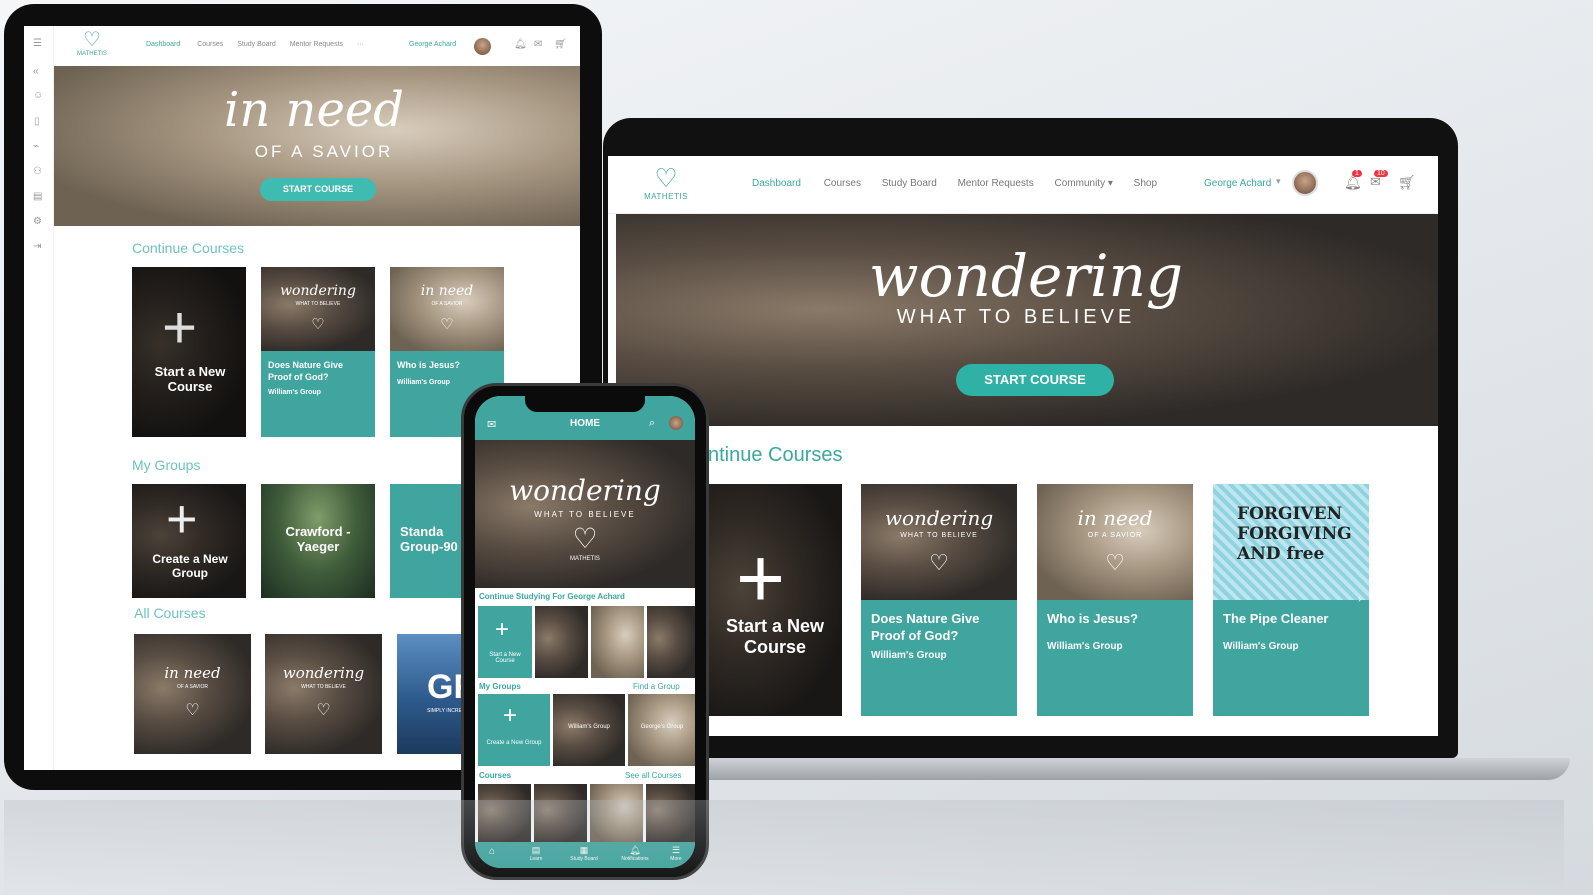 The width and height of the screenshot is (1593, 895). Describe the element at coordinates (652, 423) in the screenshot. I see `search-icon: ⌕` at that location.